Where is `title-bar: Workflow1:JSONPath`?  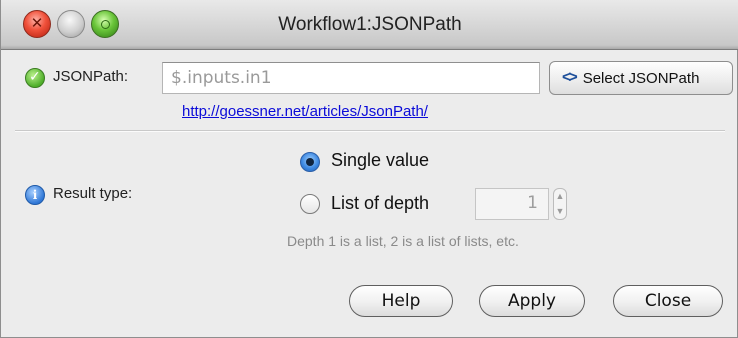 title-bar: Workflow1:JSONPath is located at coordinates (369, 25).